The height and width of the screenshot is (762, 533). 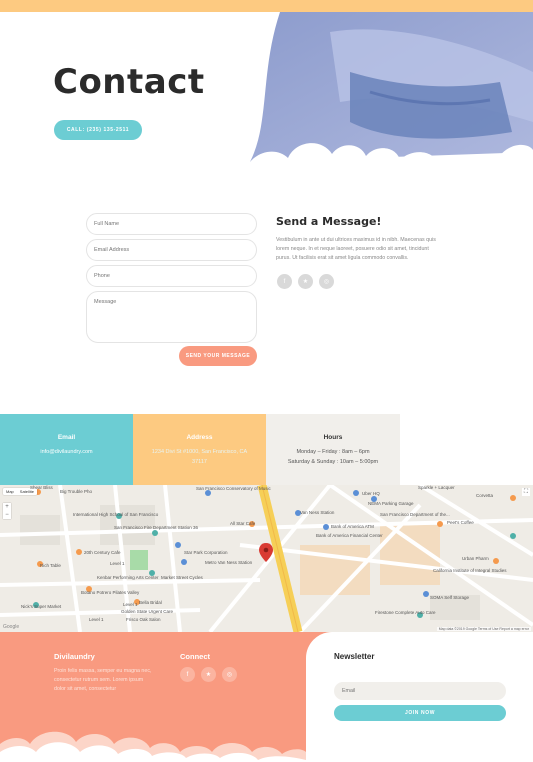 What do you see at coordinates (171, 250) in the screenshot?
I see `email-field` at bounding box center [171, 250].